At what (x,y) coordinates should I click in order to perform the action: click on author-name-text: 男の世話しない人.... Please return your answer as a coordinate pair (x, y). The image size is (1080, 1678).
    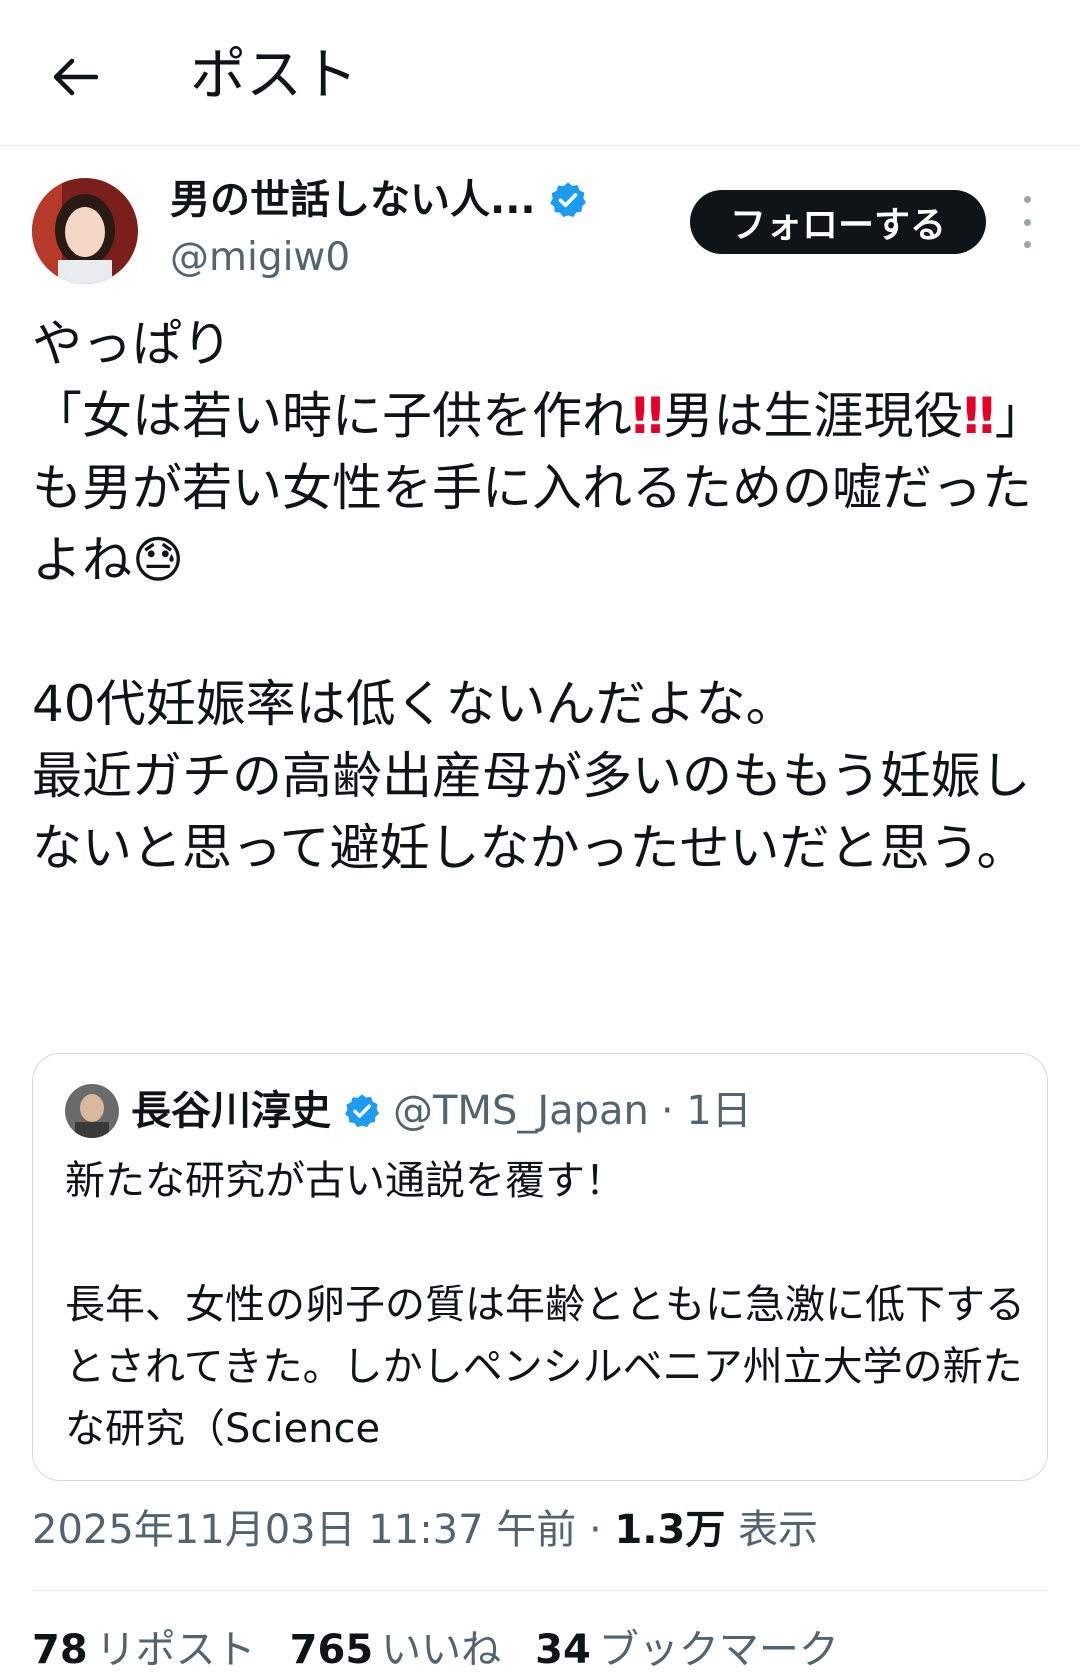
    Looking at the image, I should click on (353, 200).